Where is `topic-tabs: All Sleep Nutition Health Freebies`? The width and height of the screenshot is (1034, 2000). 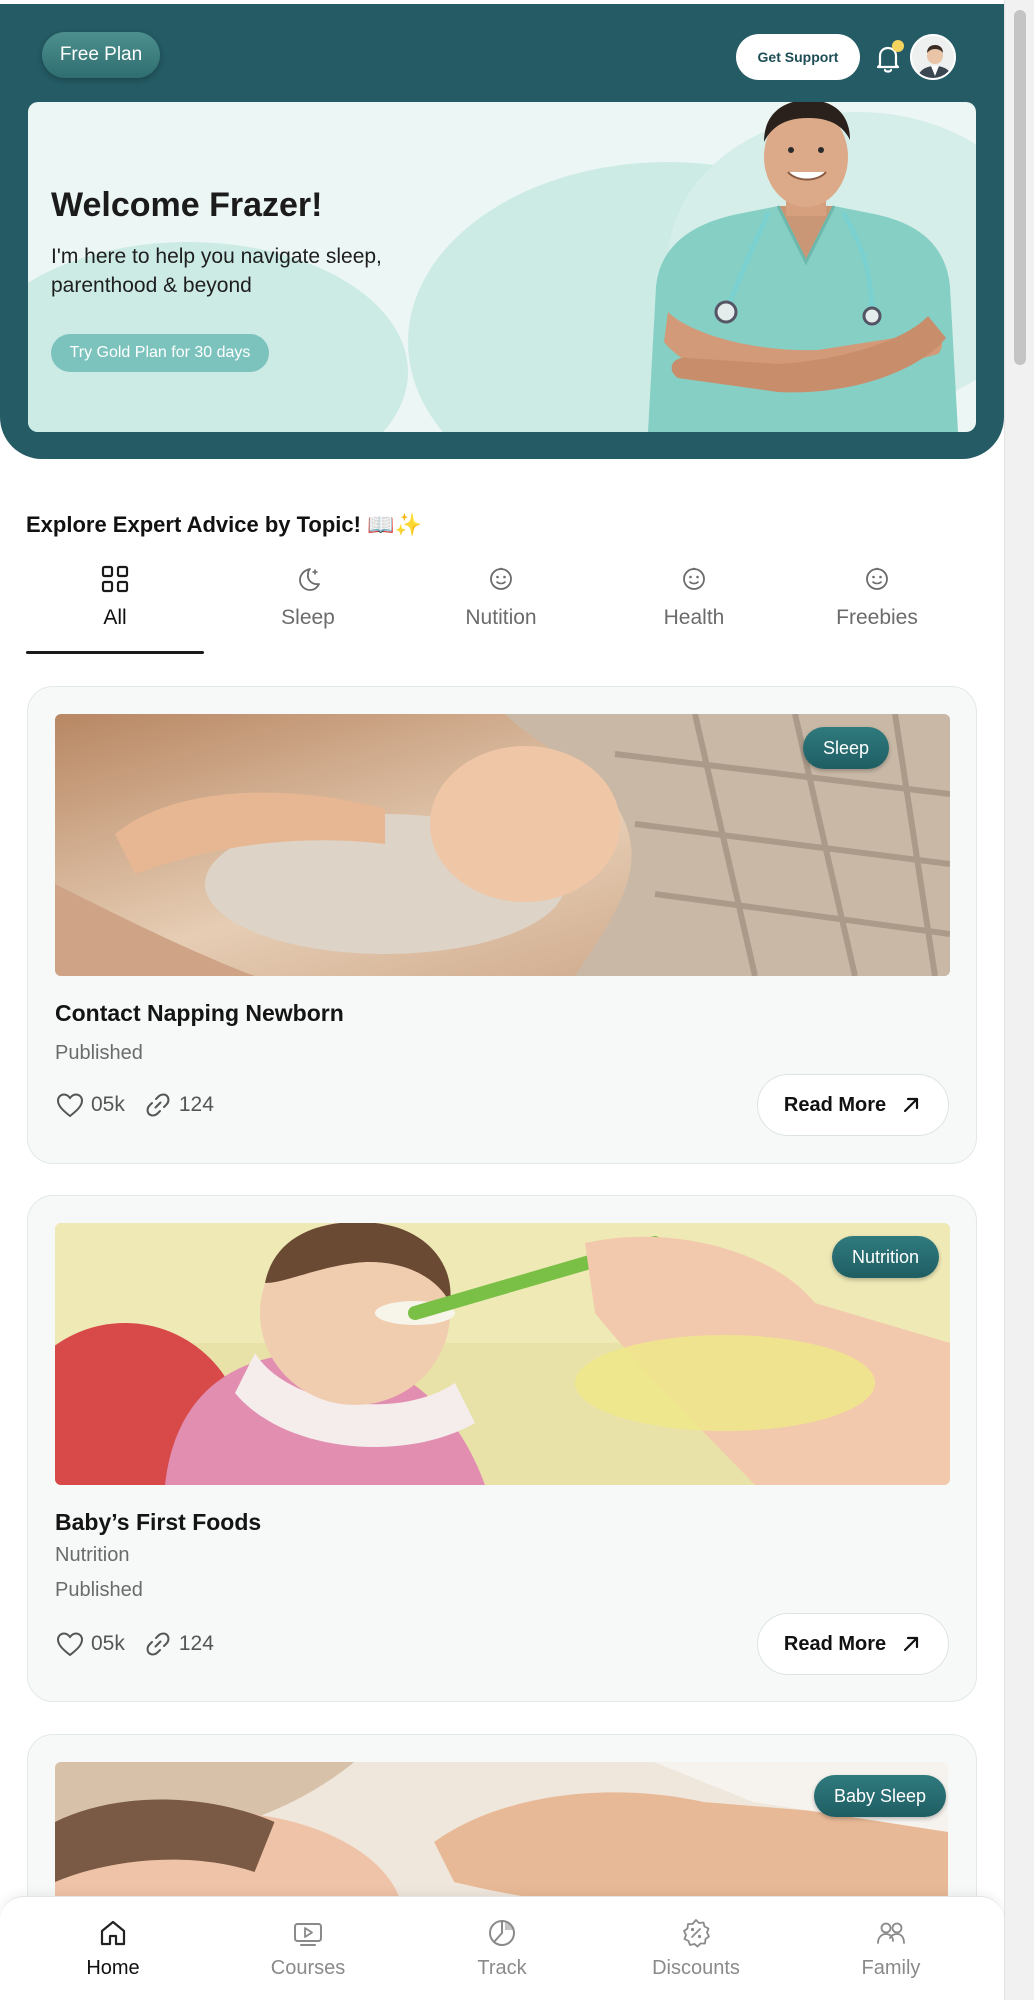 topic-tabs: All Sleep Nutition Health Freebies is located at coordinates (496, 606).